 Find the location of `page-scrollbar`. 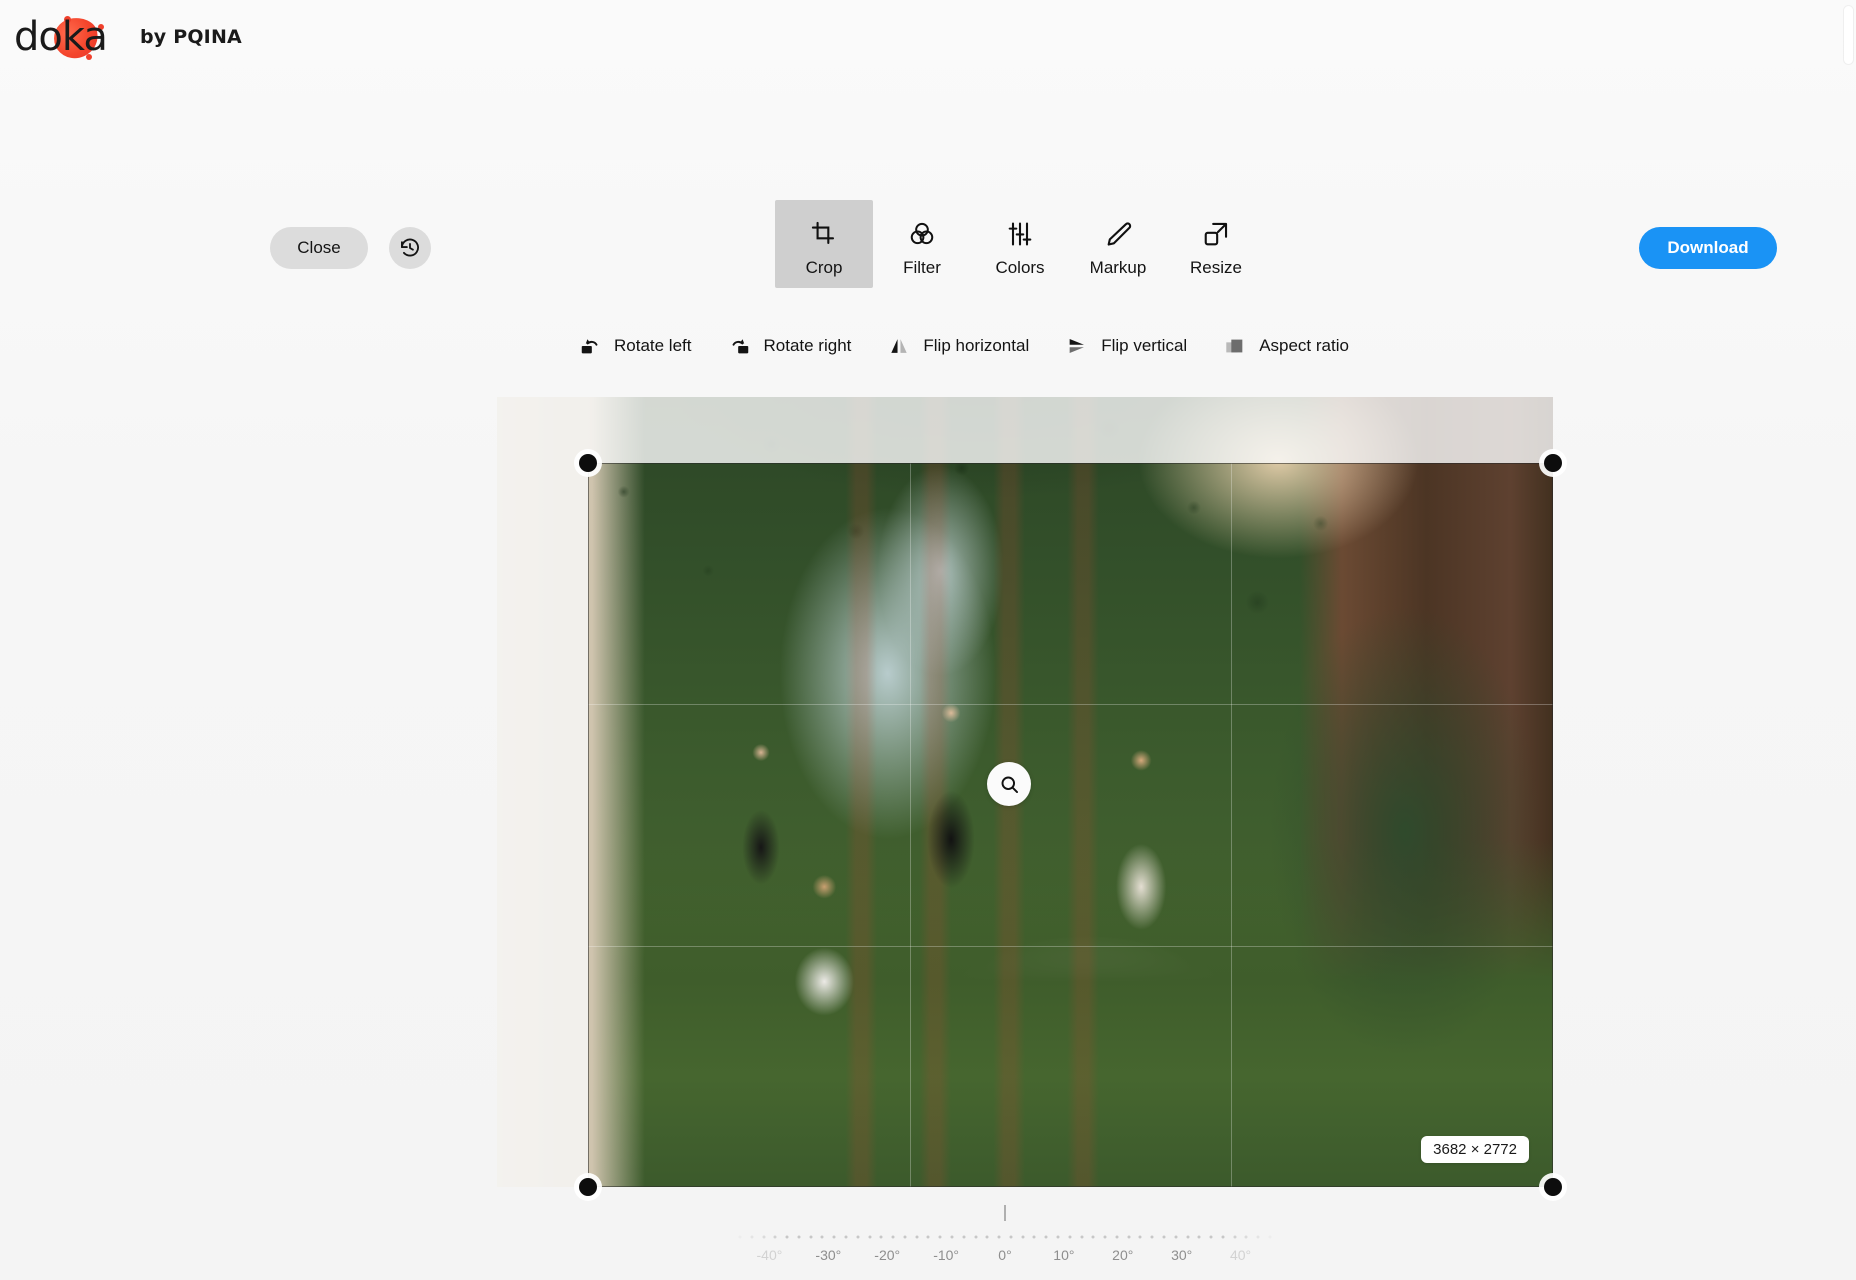

page-scrollbar is located at coordinates (1848, 35).